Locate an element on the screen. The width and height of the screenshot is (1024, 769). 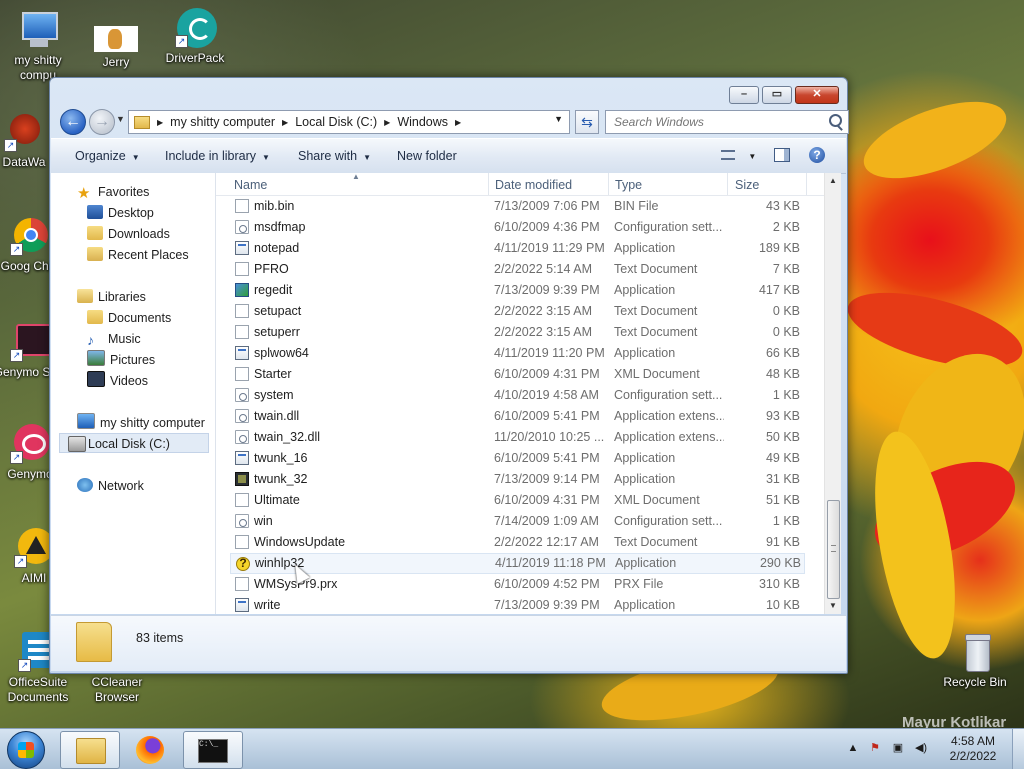
nav-network: Network is located at coordinates (110, 486).